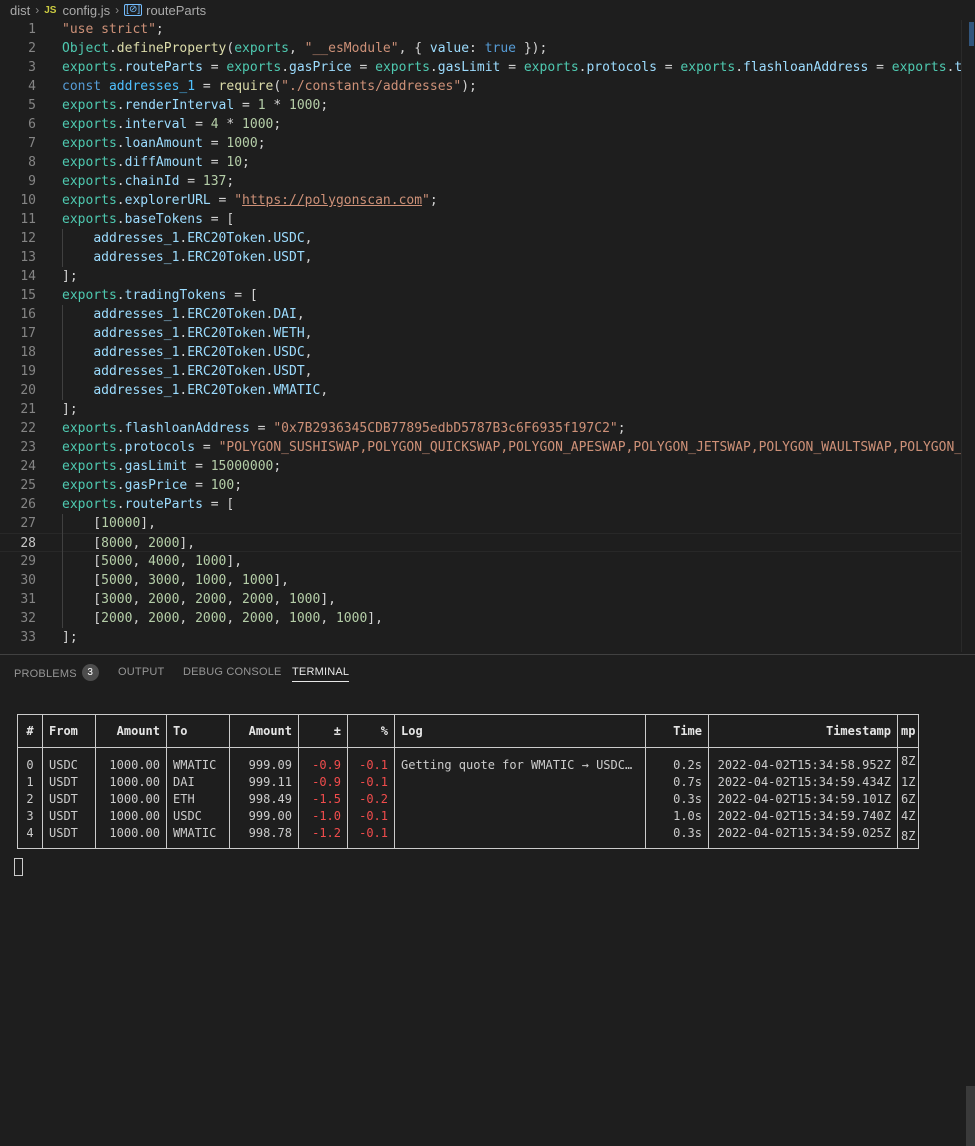  What do you see at coordinates (30, 837) in the screenshot?
I see `table-cell: 4` at bounding box center [30, 837].